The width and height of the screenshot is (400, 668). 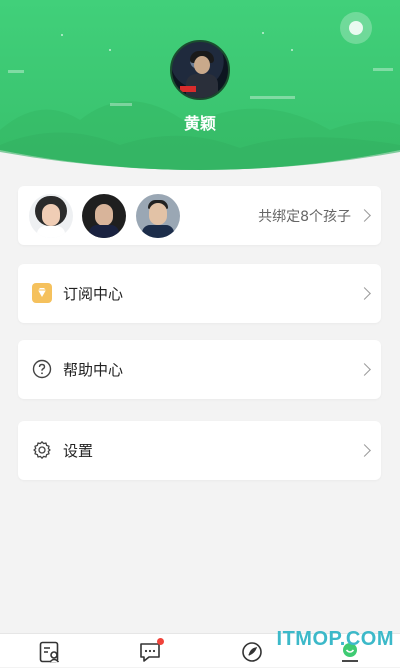 What do you see at coordinates (356, 28) in the screenshot?
I see `decorative-sun` at bounding box center [356, 28].